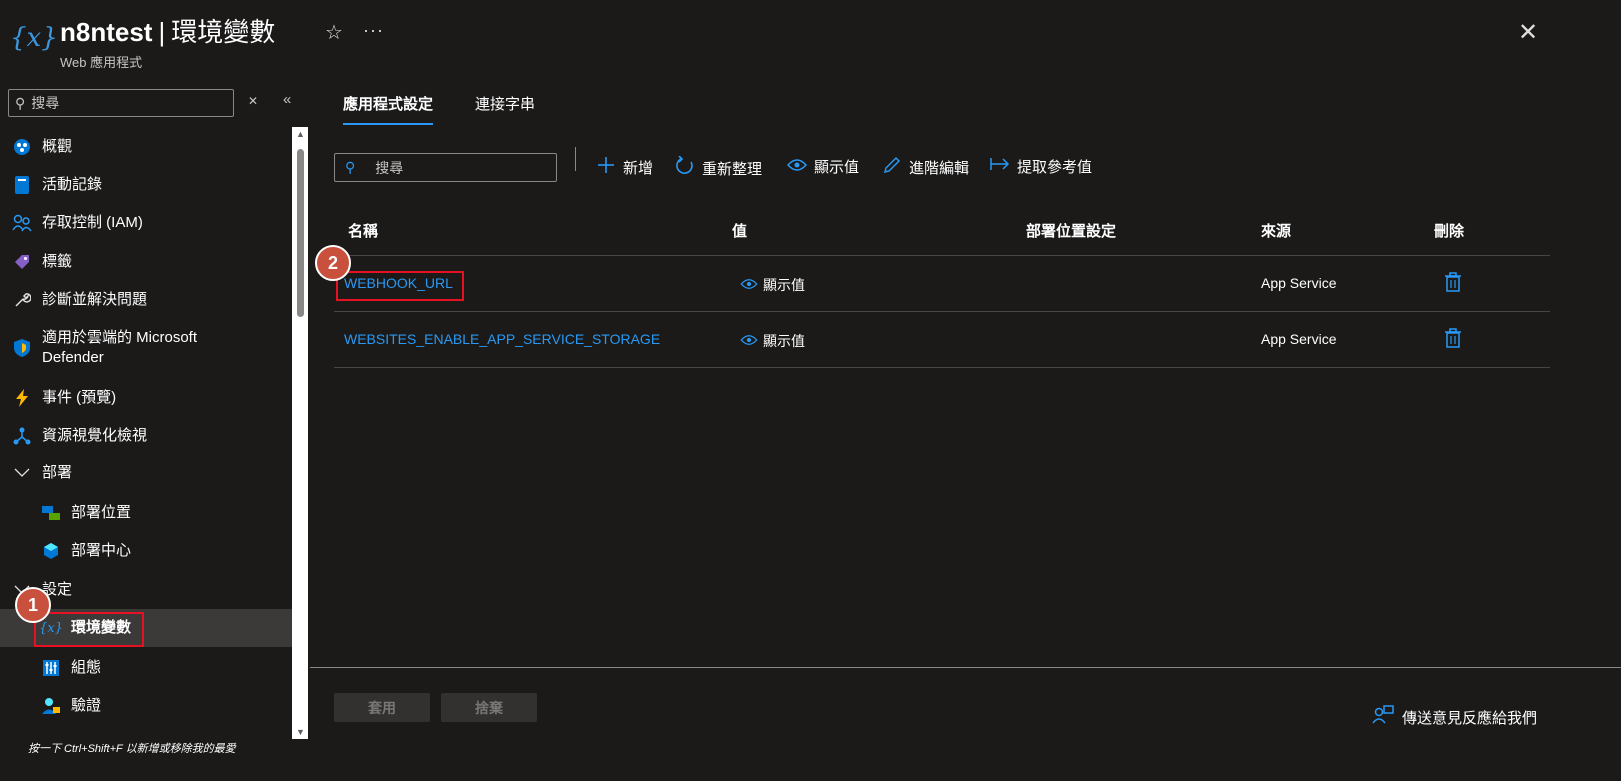  I want to click on menu-scrollbar: ▲ ▼, so click(300, 433).